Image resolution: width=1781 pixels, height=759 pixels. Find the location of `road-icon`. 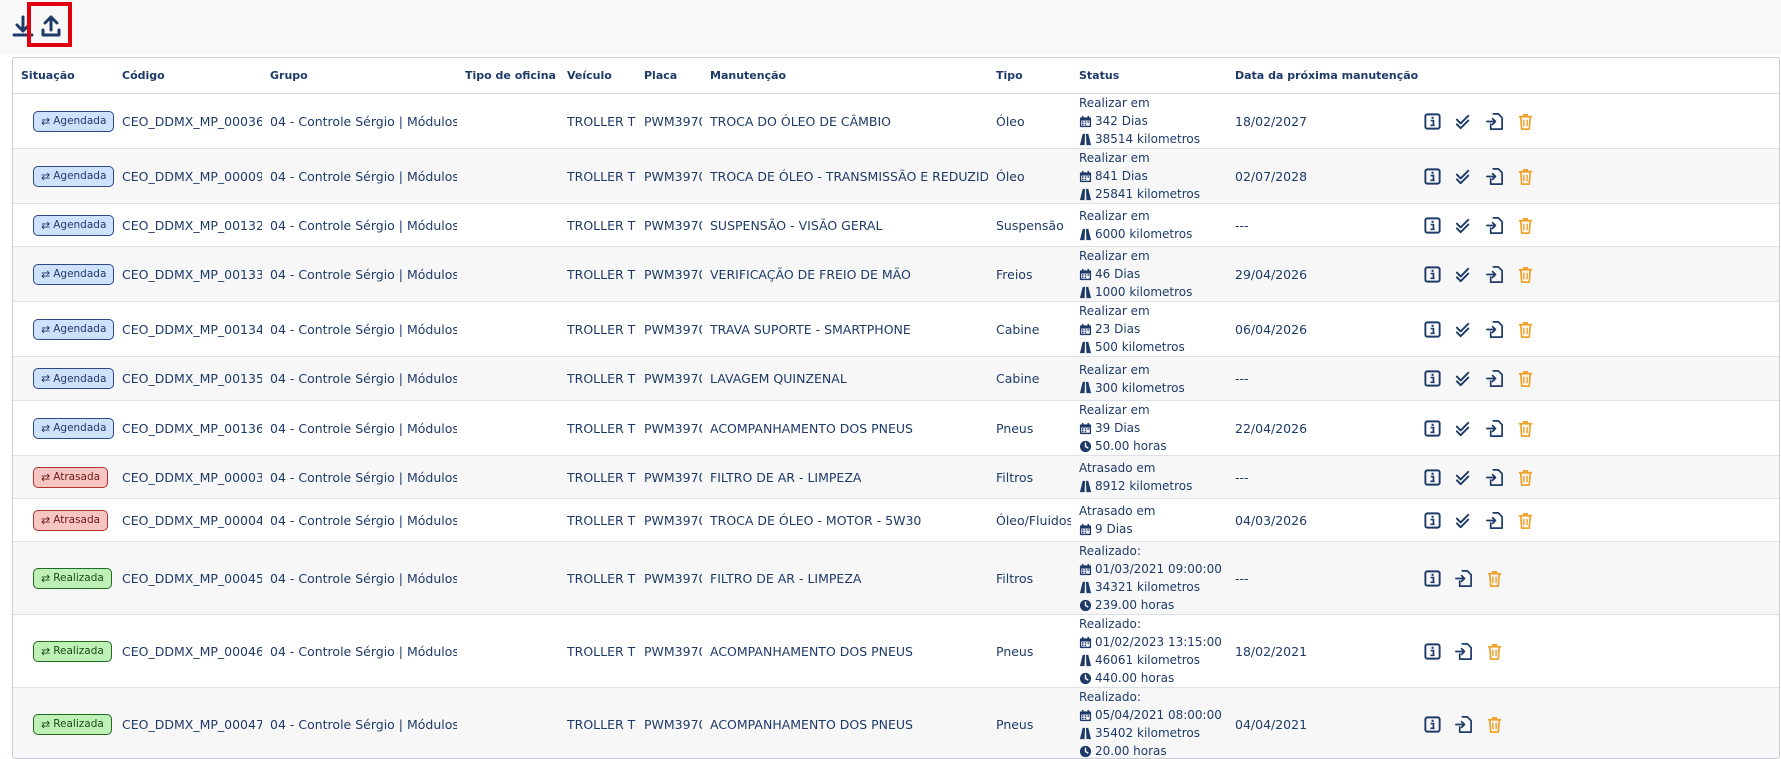

road-icon is located at coordinates (1085, 387).